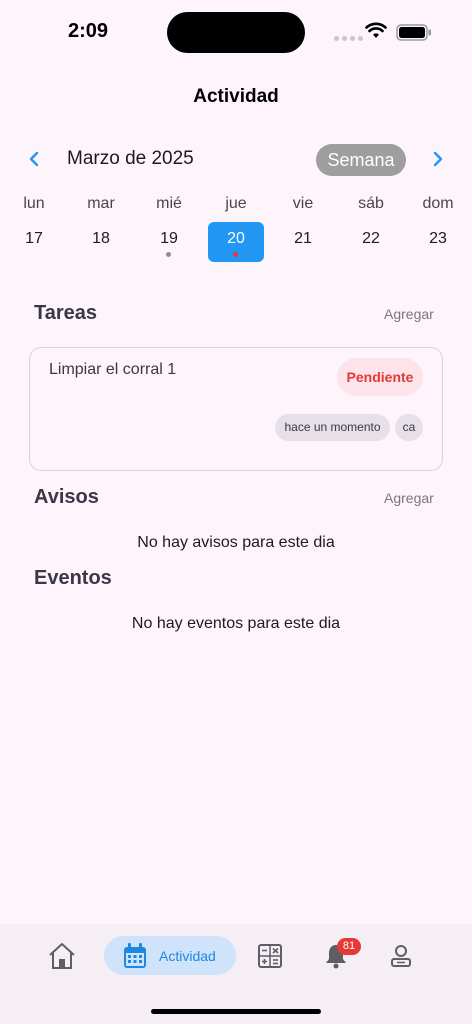  What do you see at coordinates (409, 314) in the screenshot?
I see `add-task-button: Agregar` at bounding box center [409, 314].